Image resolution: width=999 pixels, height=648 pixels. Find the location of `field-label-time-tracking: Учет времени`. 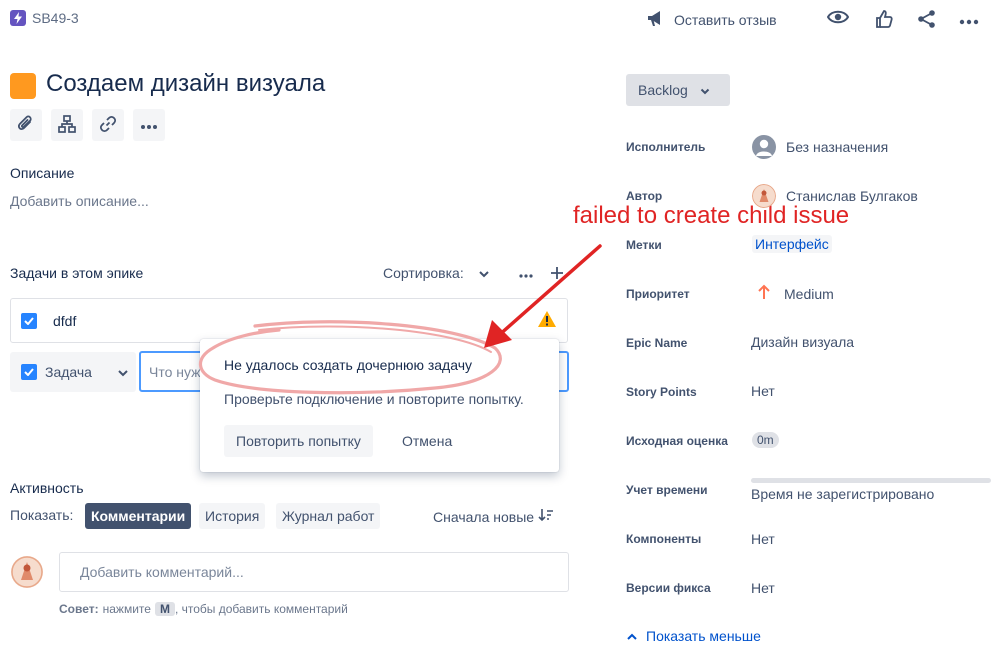

field-label-time-tracking: Учет времени is located at coordinates (667, 490).